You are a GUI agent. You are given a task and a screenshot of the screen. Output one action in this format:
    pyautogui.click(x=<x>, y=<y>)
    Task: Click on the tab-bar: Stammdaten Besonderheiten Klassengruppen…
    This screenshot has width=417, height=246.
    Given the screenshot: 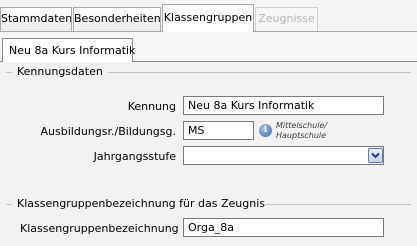 What is the action you would take?
    pyautogui.click(x=208, y=16)
    